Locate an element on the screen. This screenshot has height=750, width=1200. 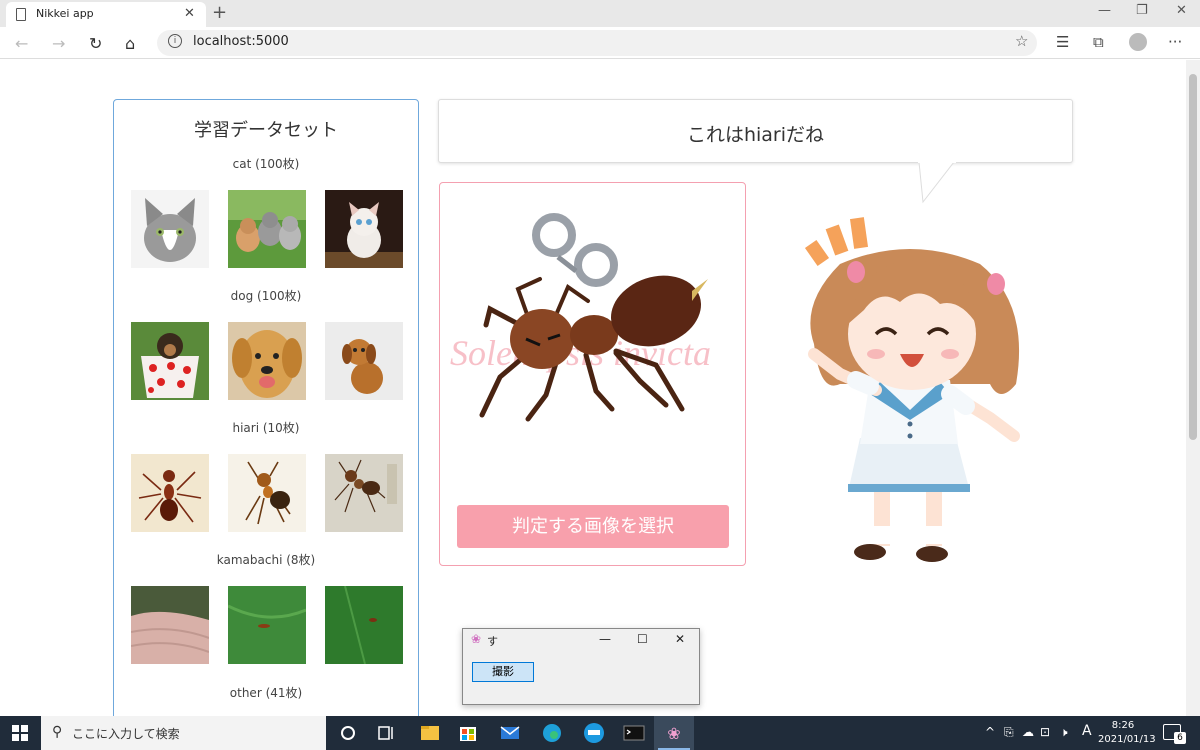
favorite-star-icon: ☆ is located at coordinates (1021, 41).